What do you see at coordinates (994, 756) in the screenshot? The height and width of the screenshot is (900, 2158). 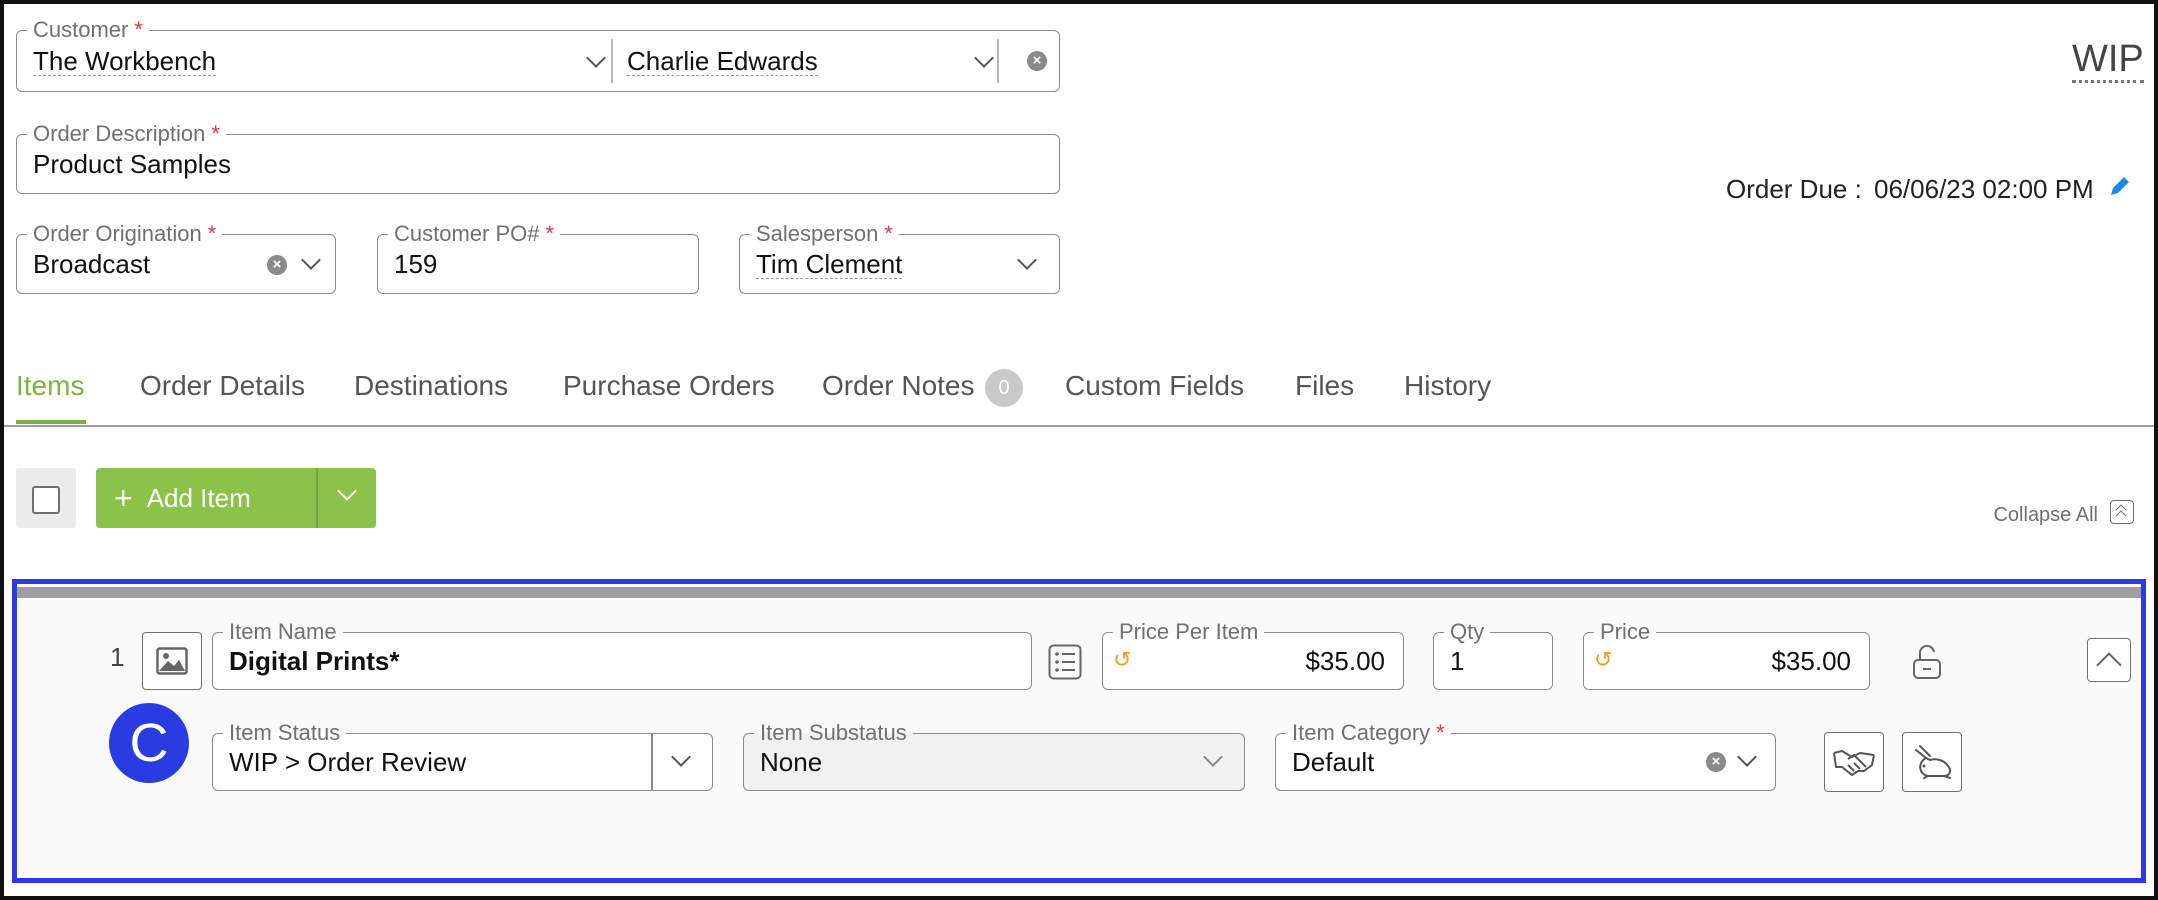 I see `item-substatus-field: Item Substatus None` at bounding box center [994, 756].